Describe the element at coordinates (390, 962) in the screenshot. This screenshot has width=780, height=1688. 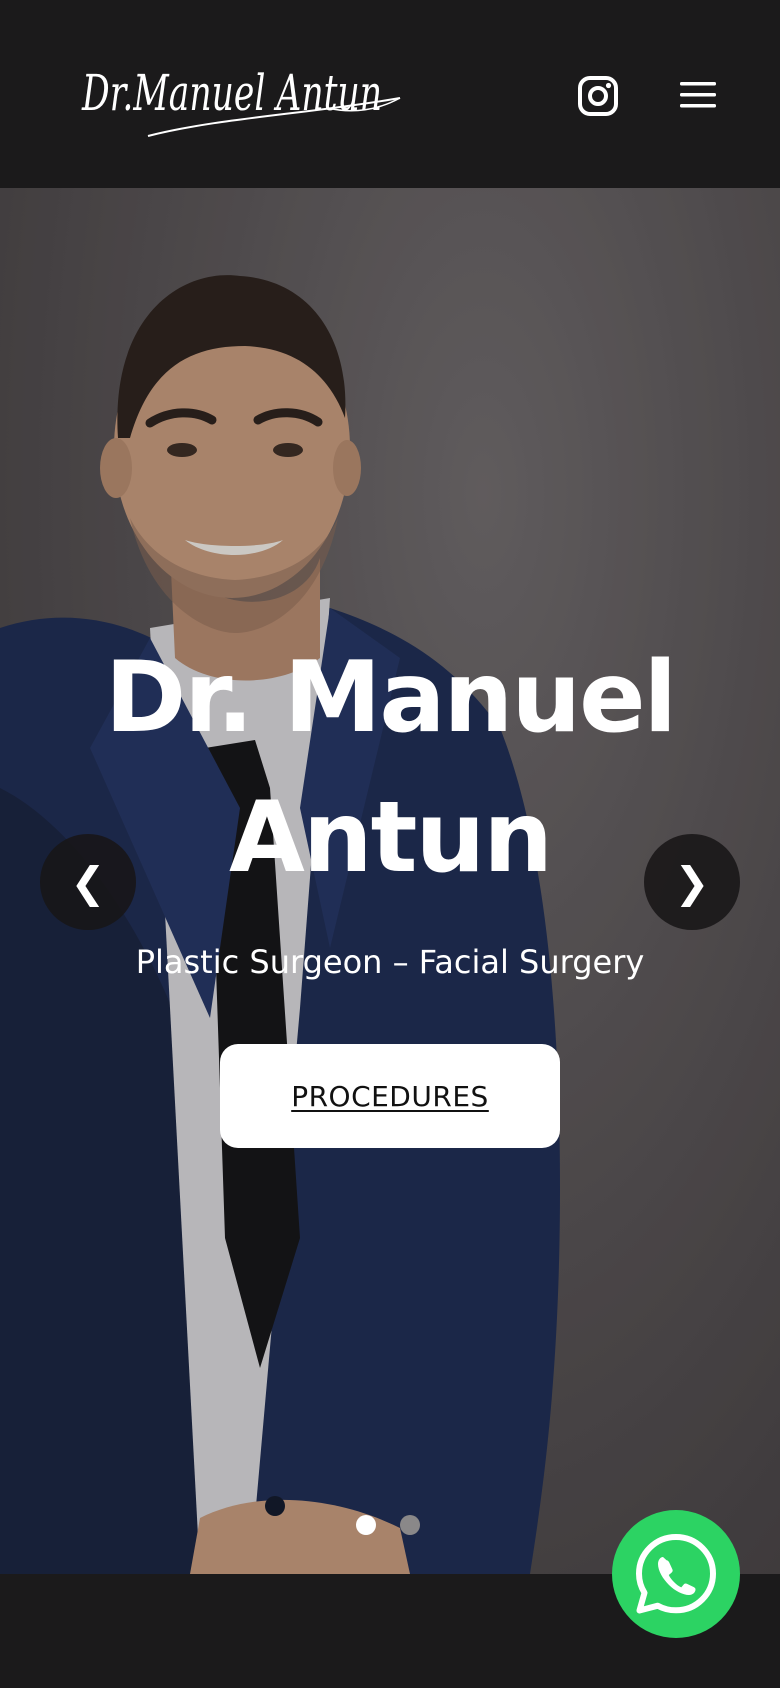
I see `hero-subtitle: Plastic Surgeon – Facial Surgery` at that location.